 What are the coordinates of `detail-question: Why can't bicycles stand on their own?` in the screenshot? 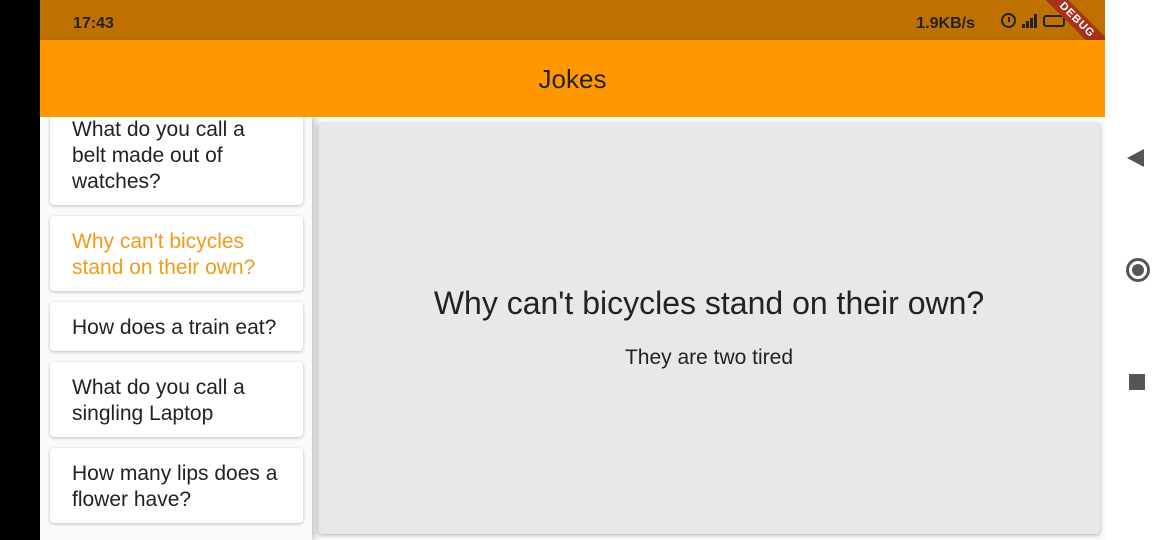 It's located at (709, 303).